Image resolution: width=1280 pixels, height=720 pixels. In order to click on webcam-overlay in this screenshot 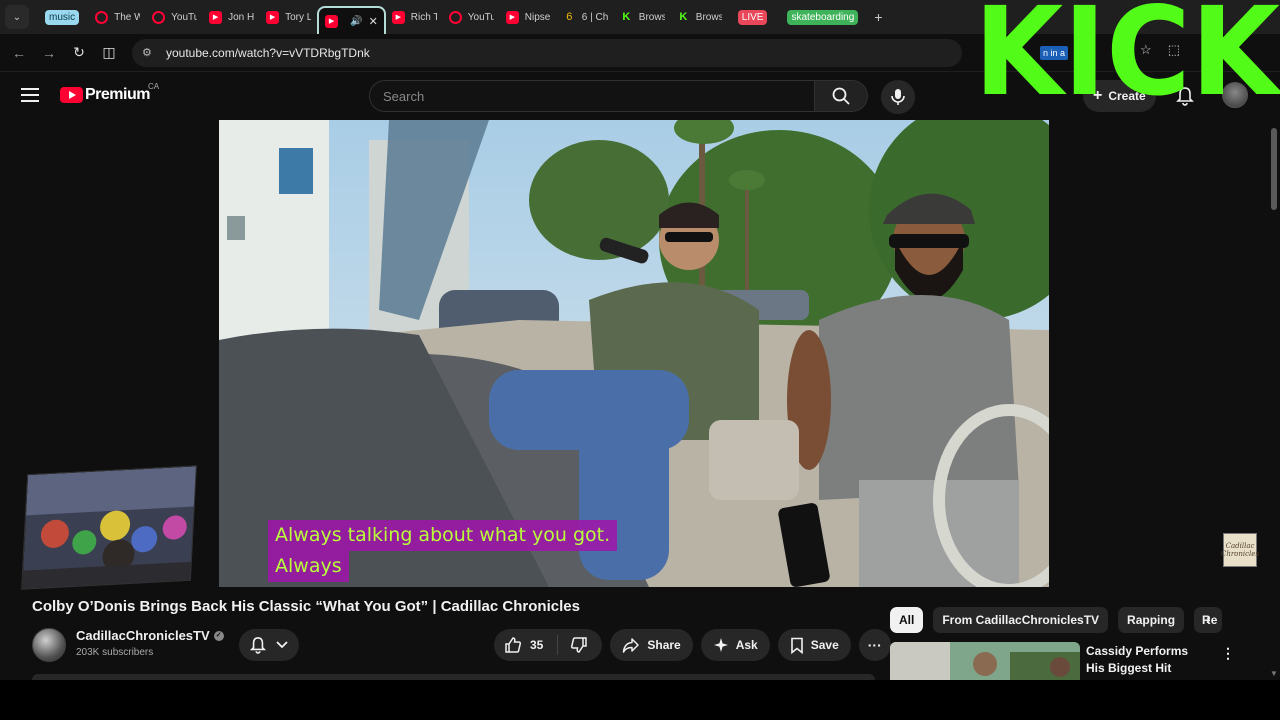, I will do `click(109, 527)`.